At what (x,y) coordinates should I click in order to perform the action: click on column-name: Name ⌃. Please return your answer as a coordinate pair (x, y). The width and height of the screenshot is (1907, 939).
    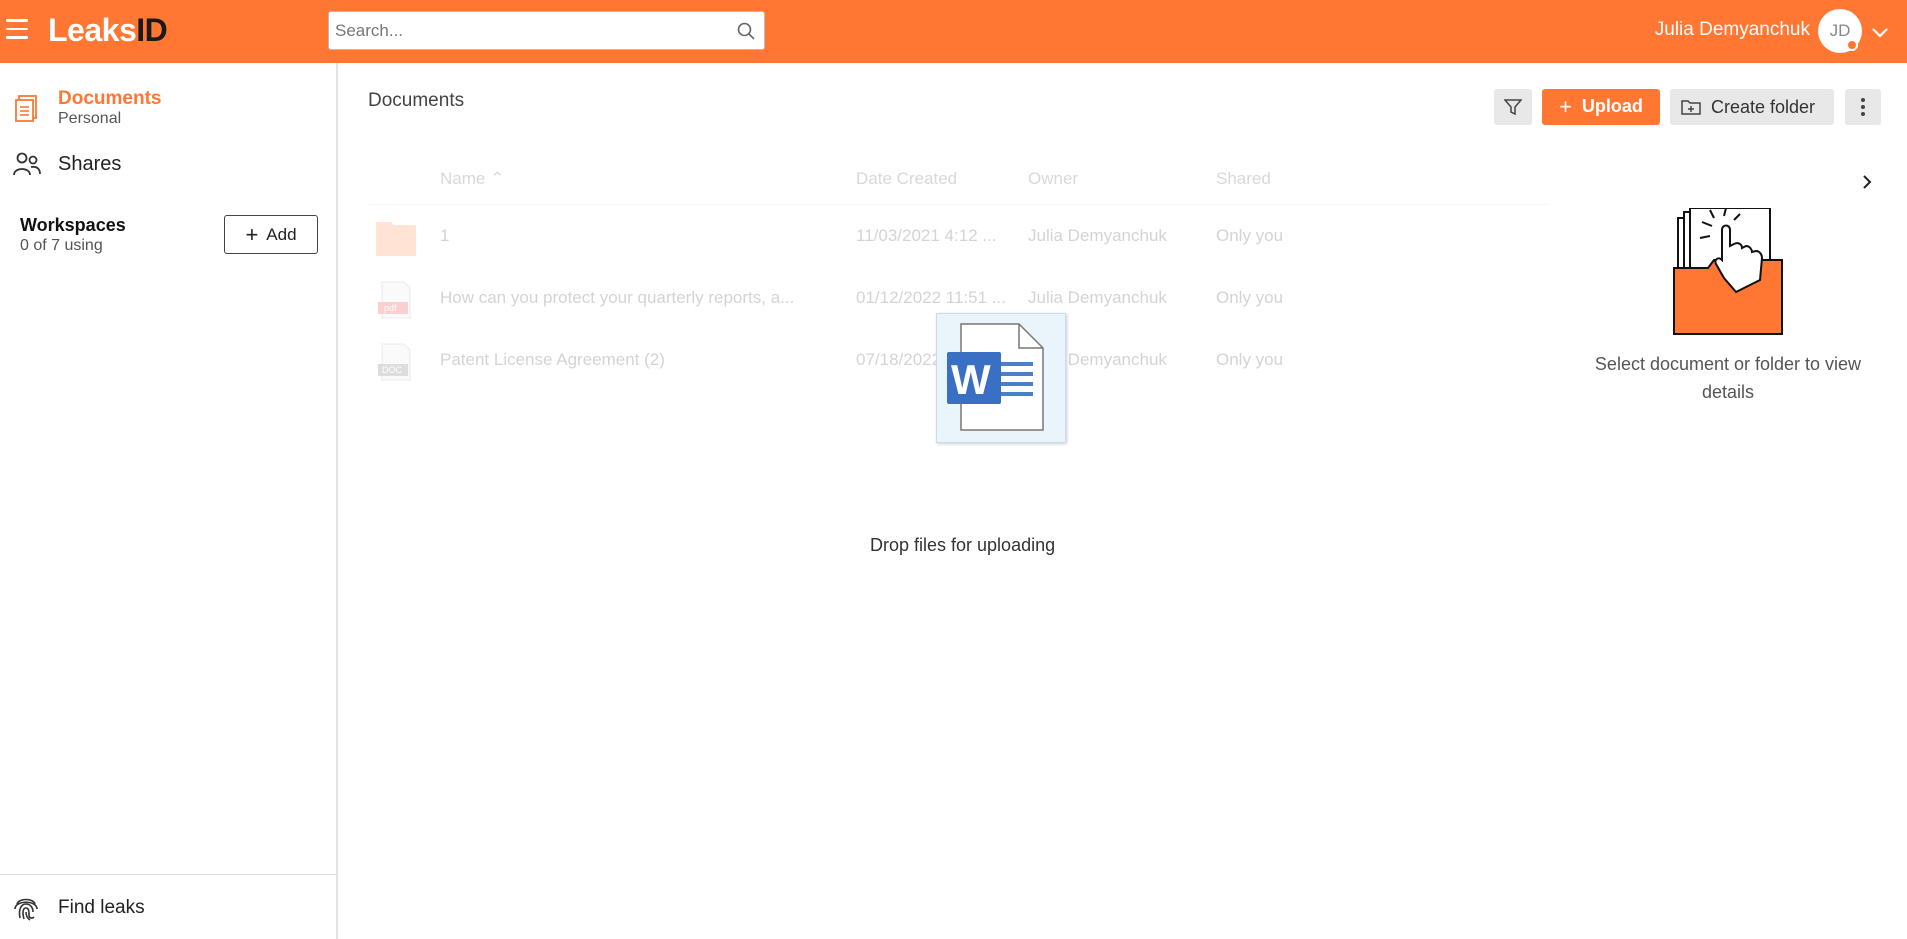
    Looking at the image, I should click on (472, 179).